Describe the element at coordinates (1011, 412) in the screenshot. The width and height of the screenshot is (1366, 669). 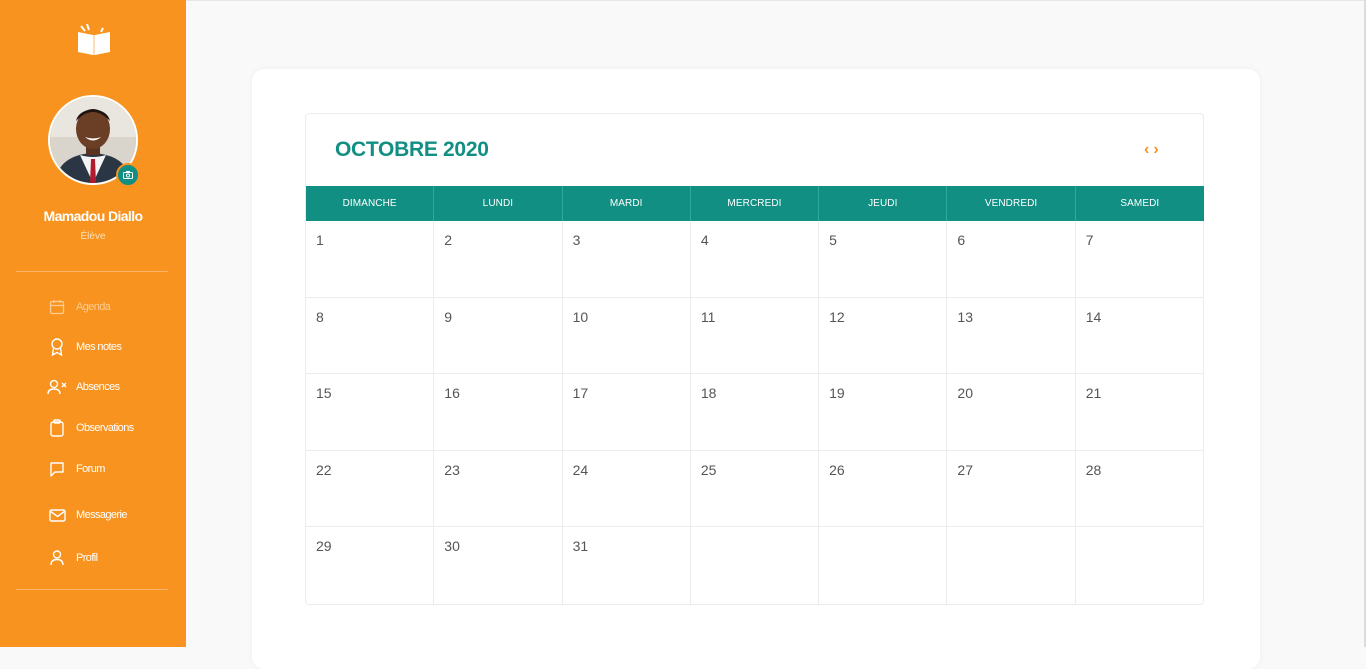
I see `calendar-day-cell: 20` at that location.